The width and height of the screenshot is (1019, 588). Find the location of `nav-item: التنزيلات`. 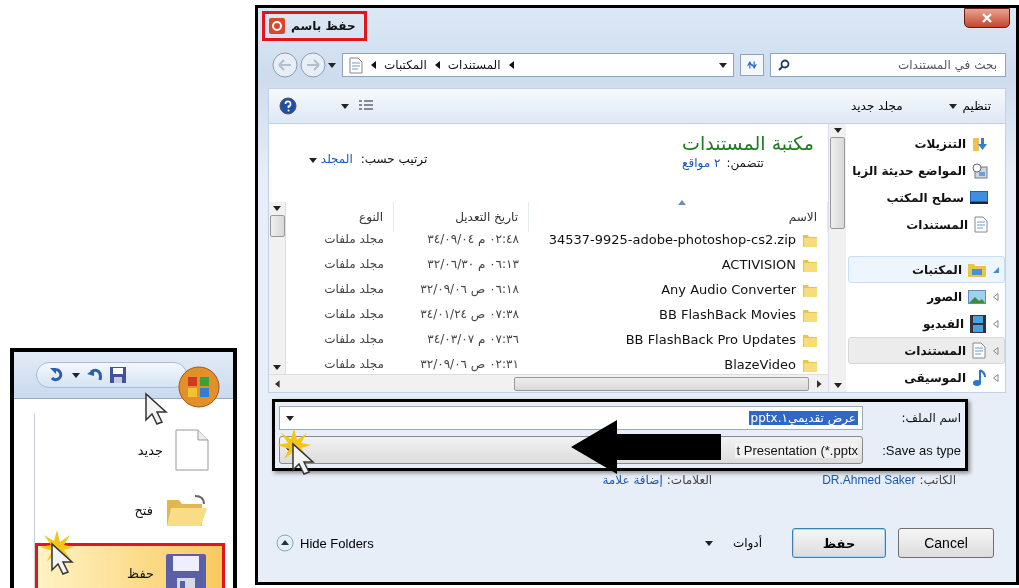

nav-item: التنزيلات is located at coordinates (926, 143).